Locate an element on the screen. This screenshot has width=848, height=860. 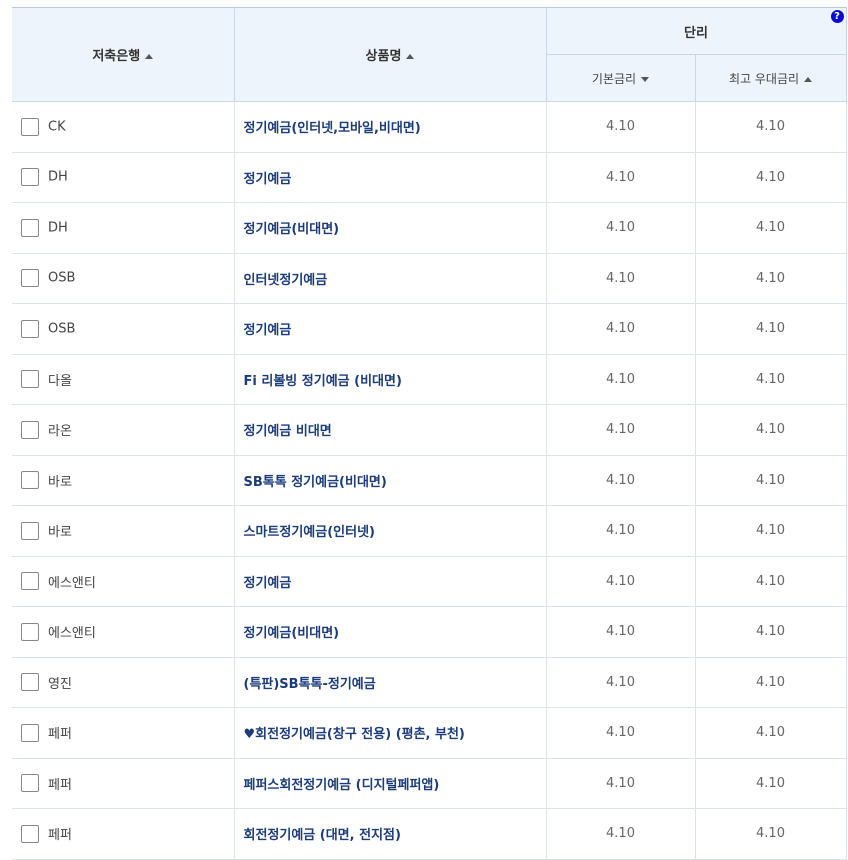
product-link: 페퍼스회전정기예금 (디지털페퍼앱) is located at coordinates (390, 783).